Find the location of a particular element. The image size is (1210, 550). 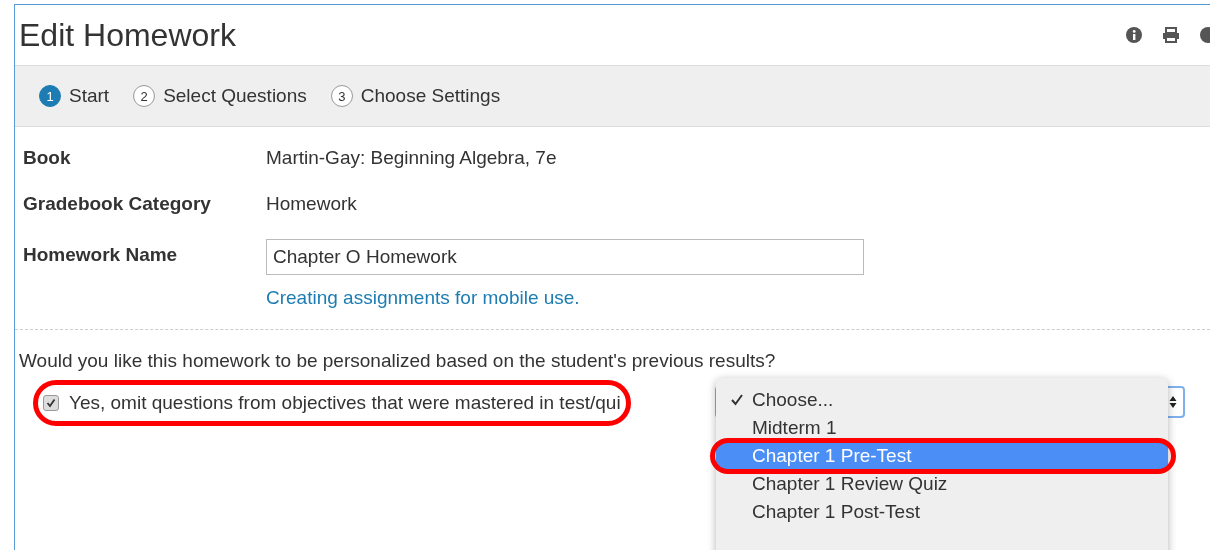

option-label: Yes, omit questions from objectives that were mastered in test/qui is located at coordinates (345, 403).